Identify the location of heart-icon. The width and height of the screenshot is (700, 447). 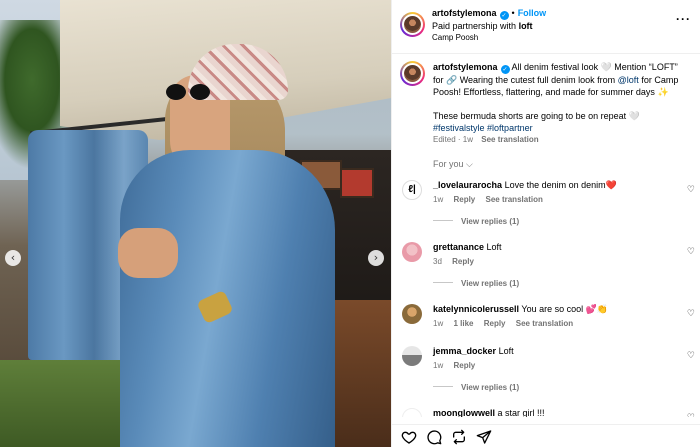
(409, 437).